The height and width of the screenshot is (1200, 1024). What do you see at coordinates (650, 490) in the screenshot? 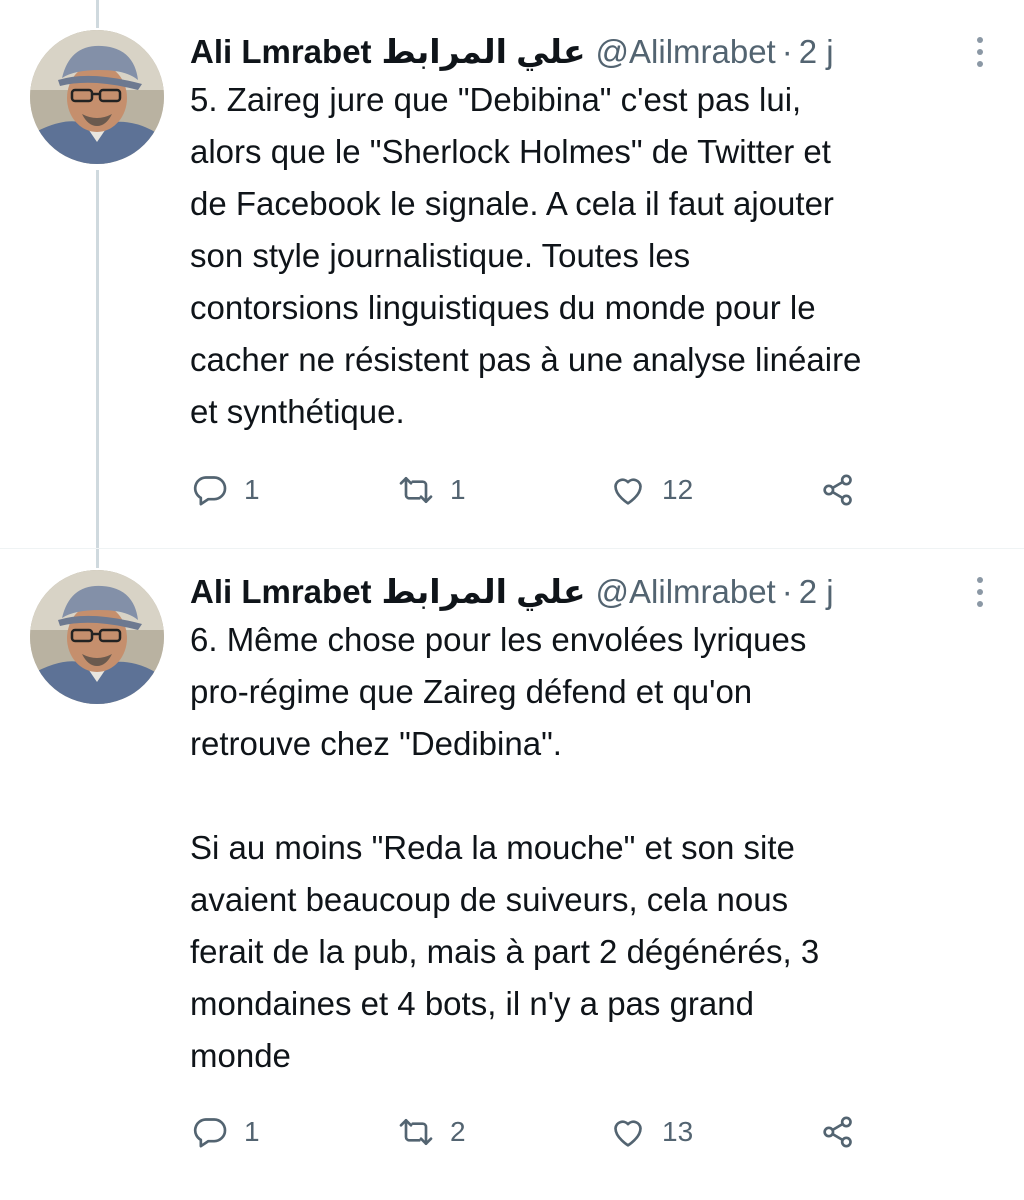
I see `like-button: 12` at bounding box center [650, 490].